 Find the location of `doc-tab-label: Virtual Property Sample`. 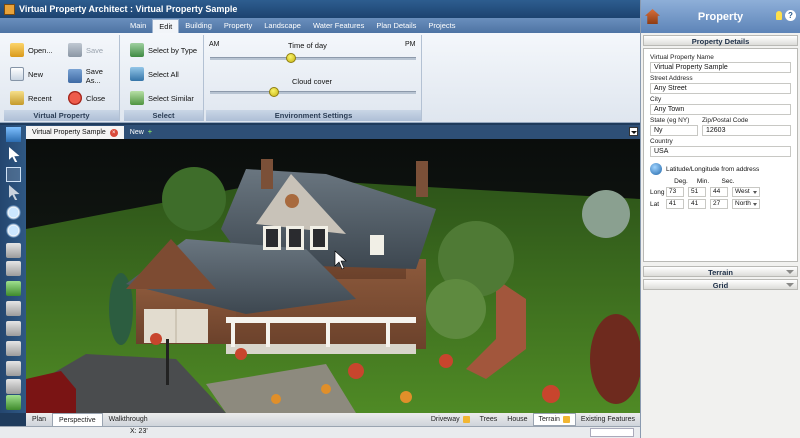

doc-tab-label: Virtual Property Sample is located at coordinates (69, 132).